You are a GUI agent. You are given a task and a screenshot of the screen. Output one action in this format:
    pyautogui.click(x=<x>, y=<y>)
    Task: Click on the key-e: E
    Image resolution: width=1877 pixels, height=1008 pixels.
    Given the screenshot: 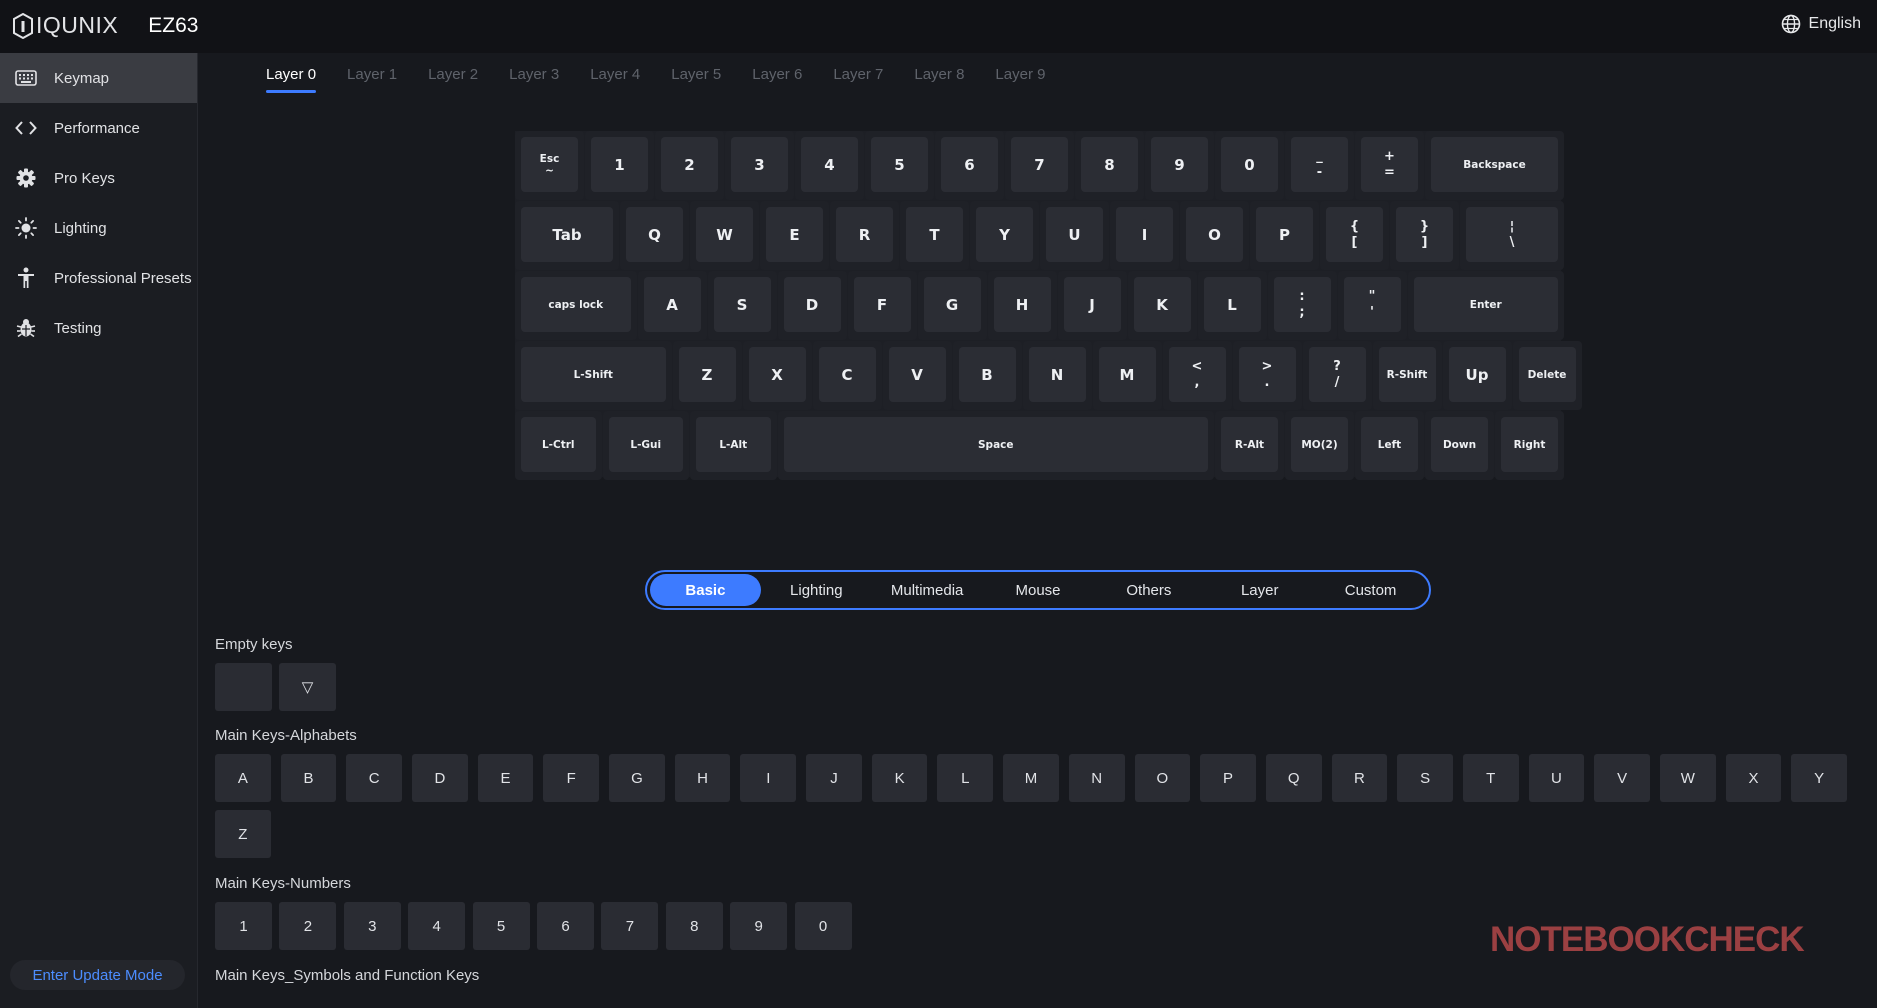 What is the action you would take?
    pyautogui.click(x=794, y=235)
    